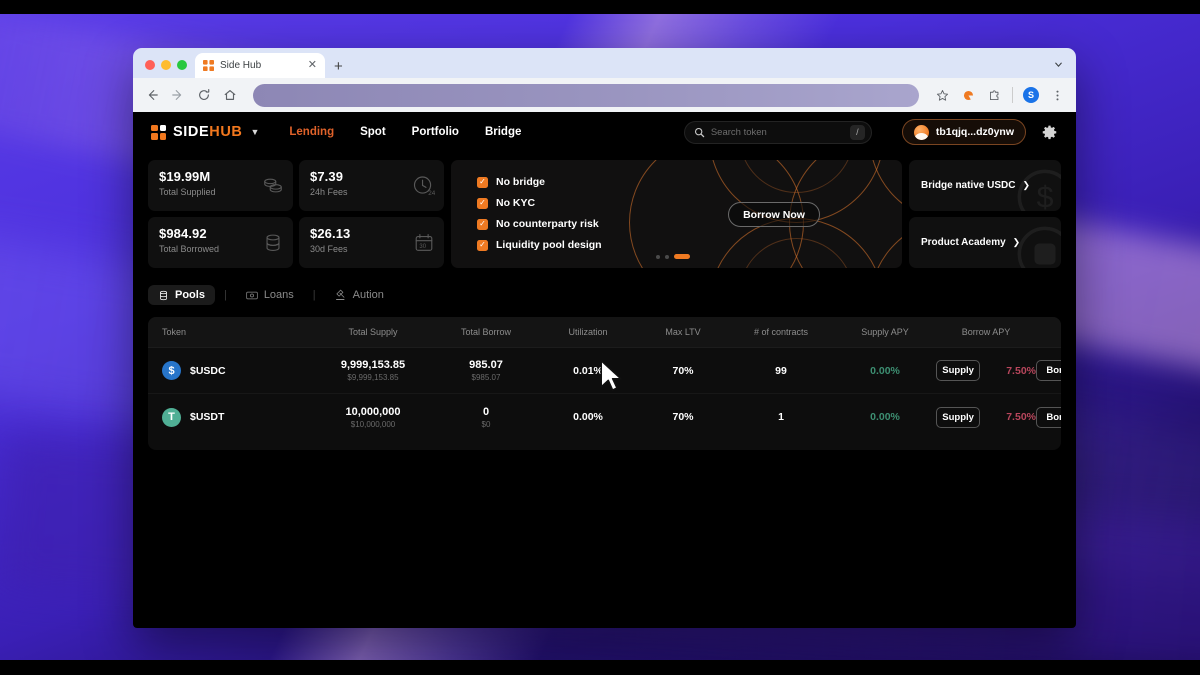 This screenshot has width=1200, height=675. I want to click on total-borrow-usd: $985.07, so click(486, 377).